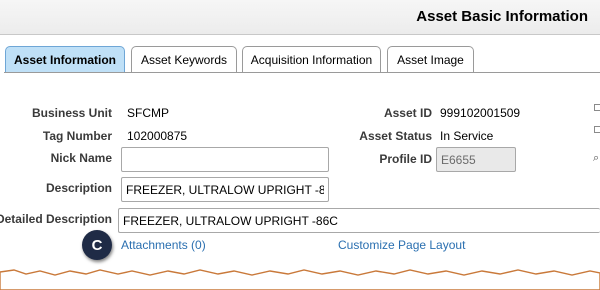  I want to click on tab-strip-divider, so click(302, 72).